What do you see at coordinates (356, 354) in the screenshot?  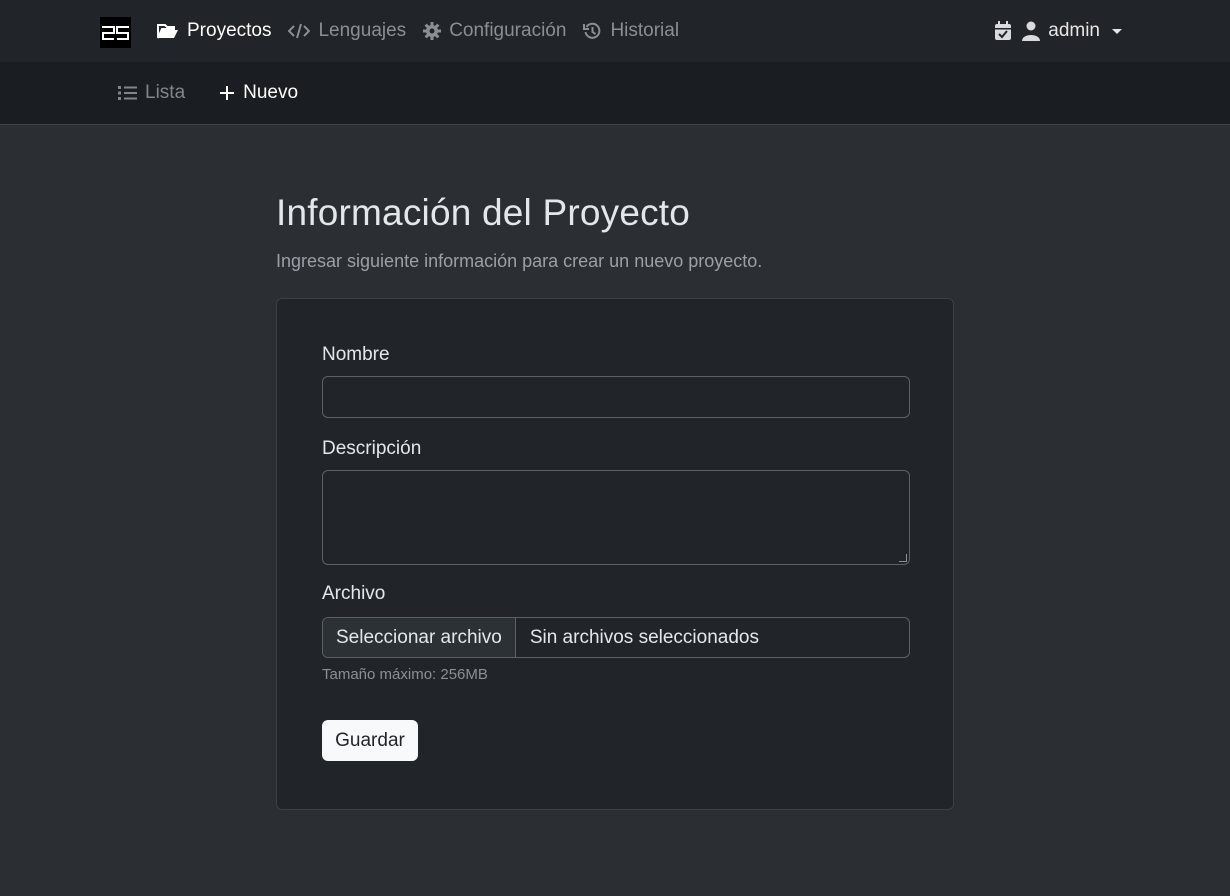 I see `name-label: Nombre` at bounding box center [356, 354].